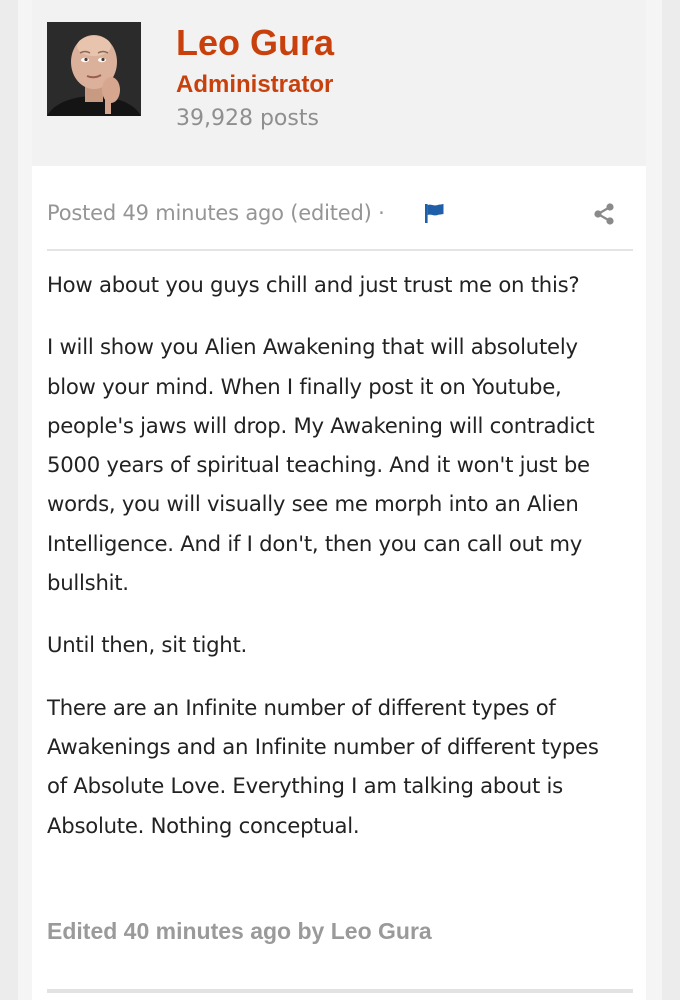 The width and height of the screenshot is (680, 1000). I want to click on post-meta: Posted 49 minutes ago (edited) ·, so click(340, 214).